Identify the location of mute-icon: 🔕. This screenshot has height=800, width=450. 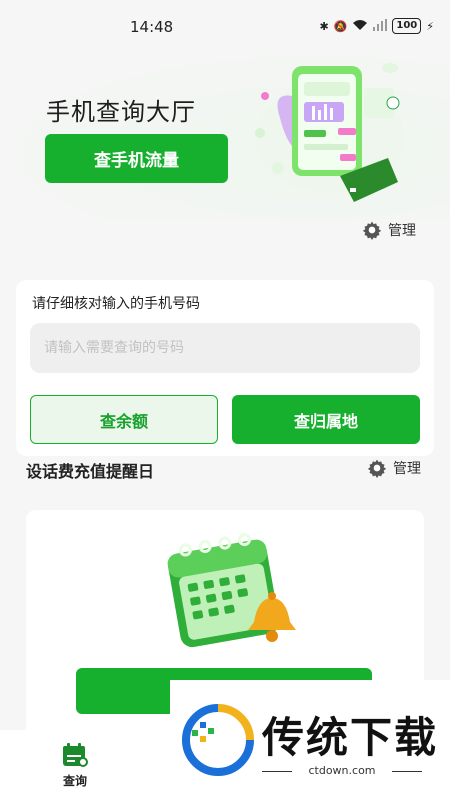
(340, 26).